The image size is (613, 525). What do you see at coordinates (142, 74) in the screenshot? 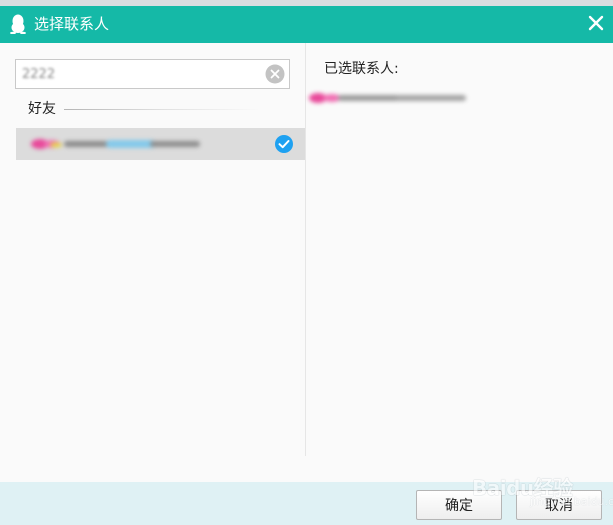
I see `search-input` at bounding box center [142, 74].